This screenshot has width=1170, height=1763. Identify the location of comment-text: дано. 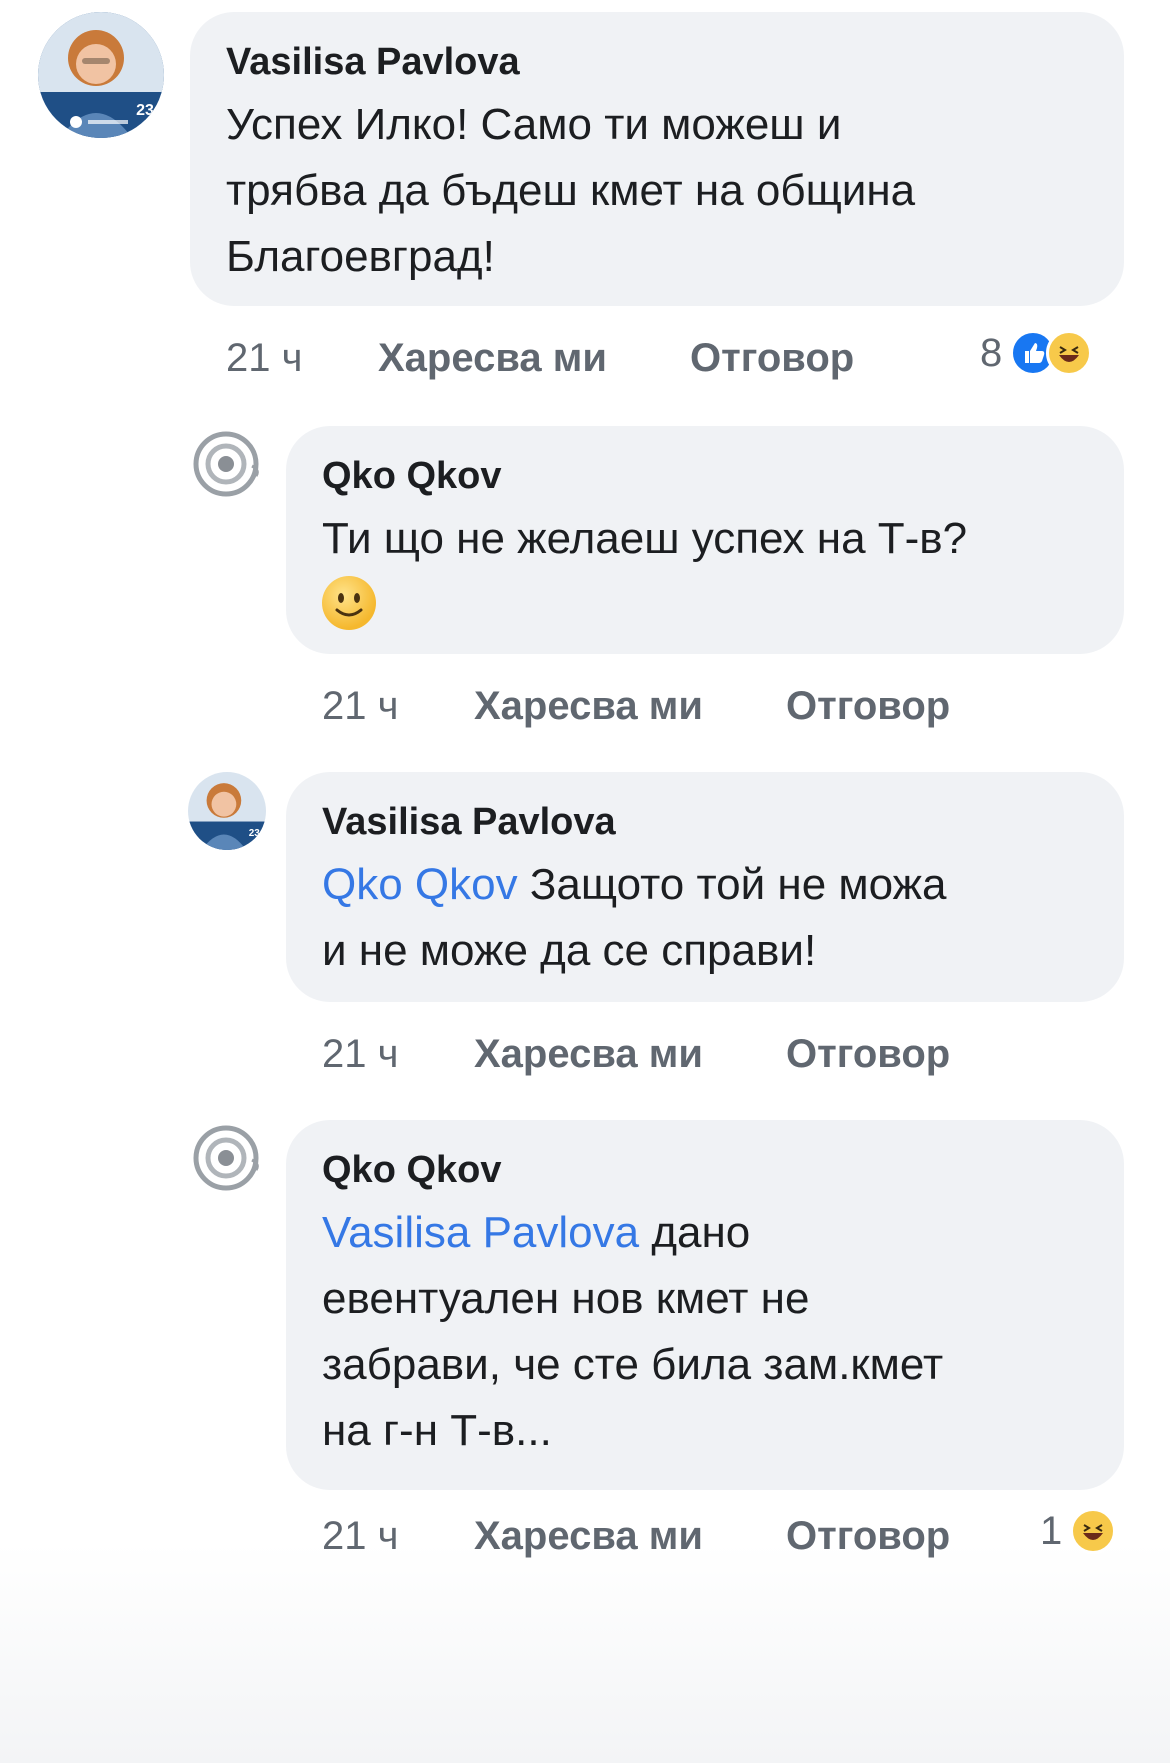
(695, 1232).